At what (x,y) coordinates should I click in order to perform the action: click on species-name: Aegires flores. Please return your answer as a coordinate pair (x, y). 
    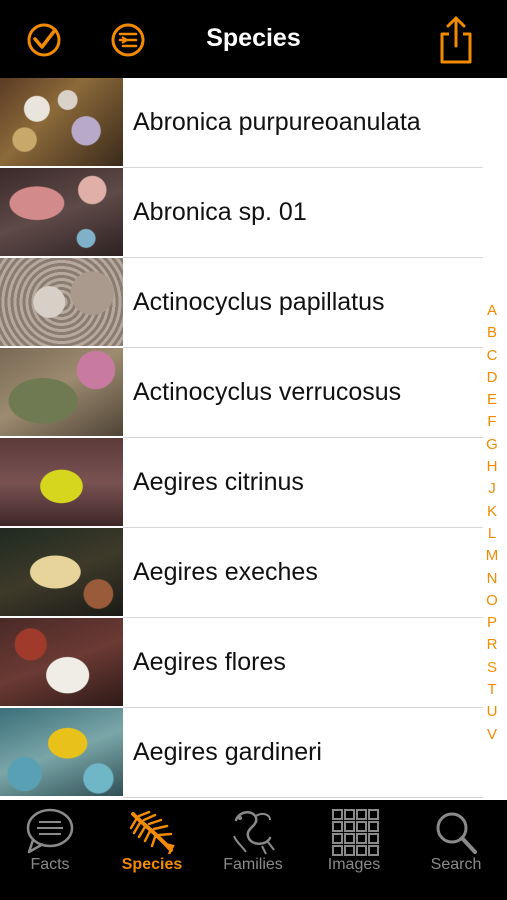
    Looking at the image, I should click on (209, 662).